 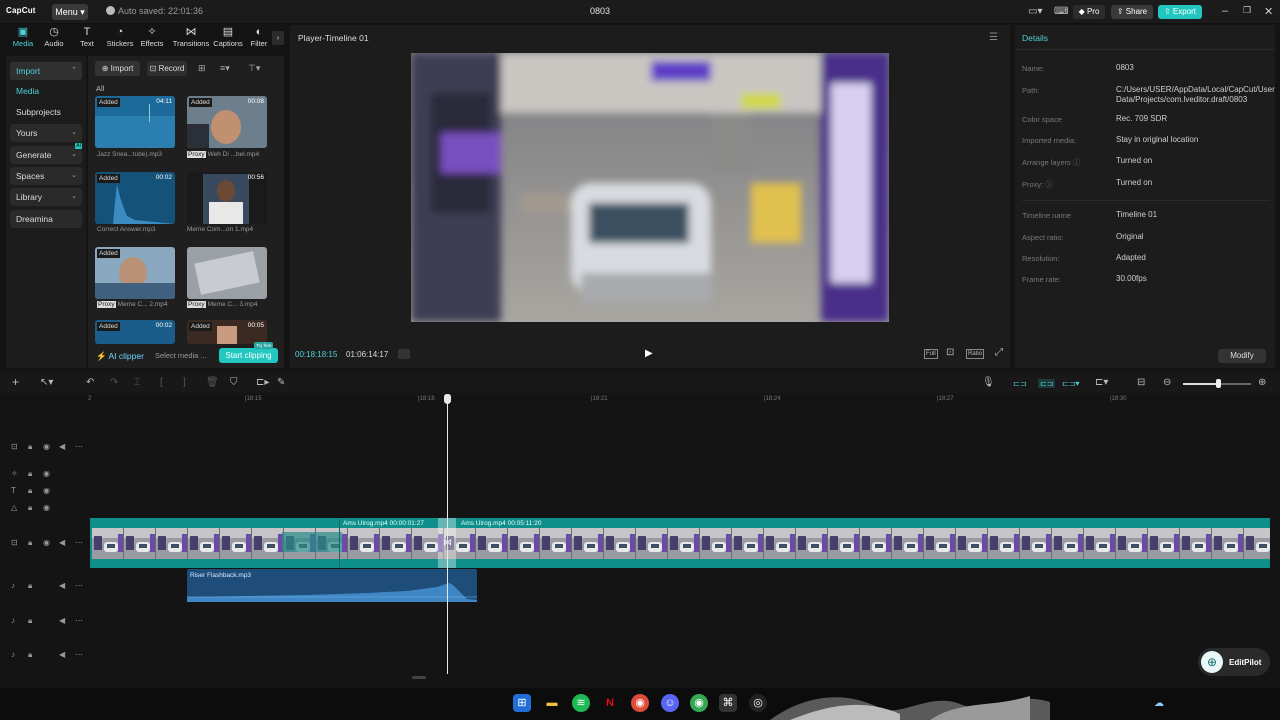 What do you see at coordinates (332, 585) in the screenshot?
I see `audio-clip: Riser Flashback.mp3` at bounding box center [332, 585].